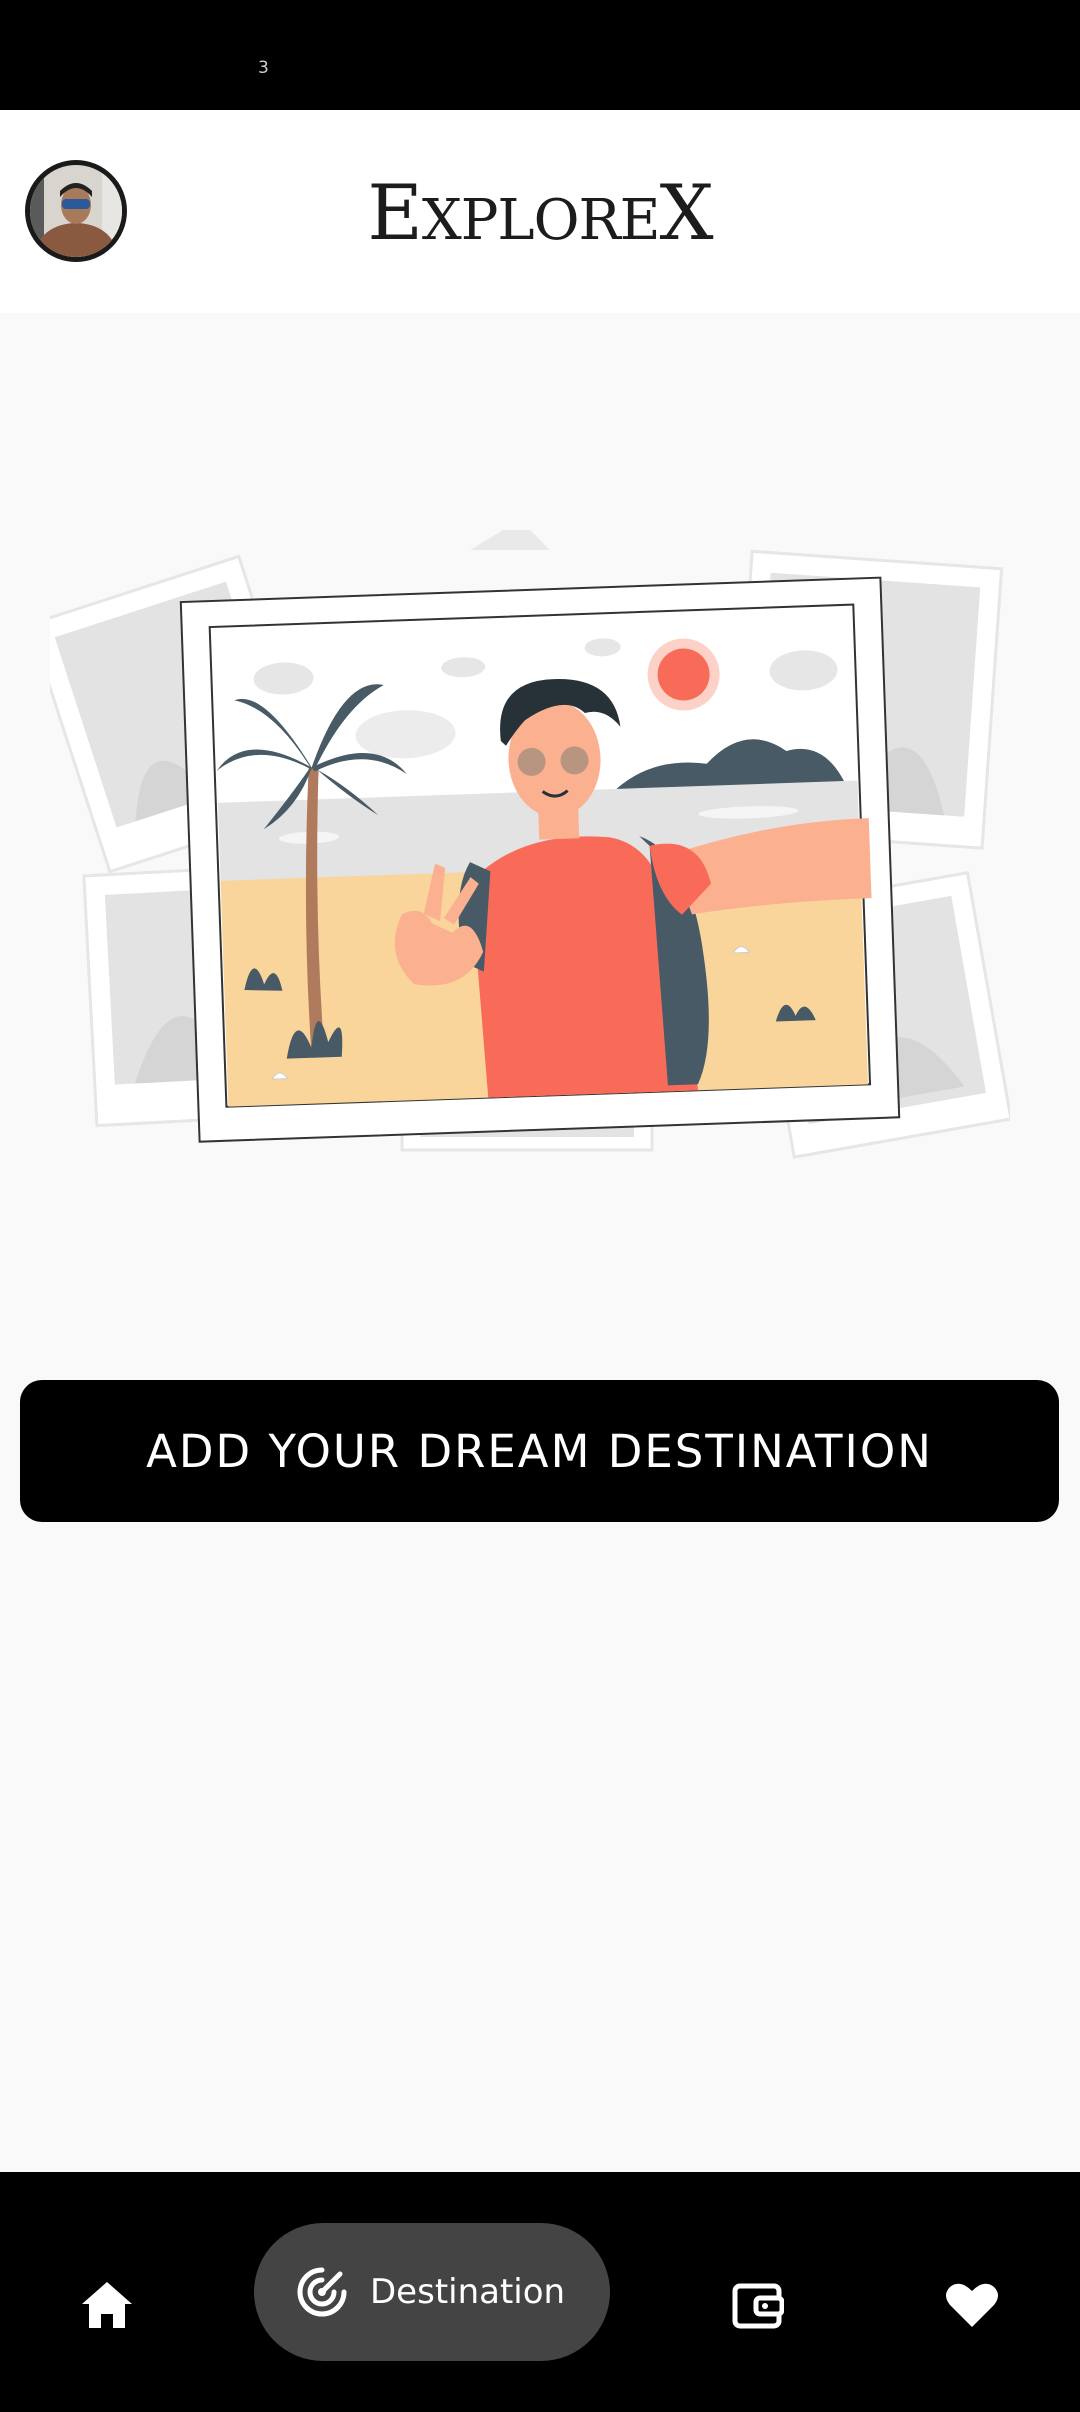 The width and height of the screenshot is (1080, 2412). What do you see at coordinates (541, 220) in the screenshot?
I see `app-title-part-2: XPLORE` at bounding box center [541, 220].